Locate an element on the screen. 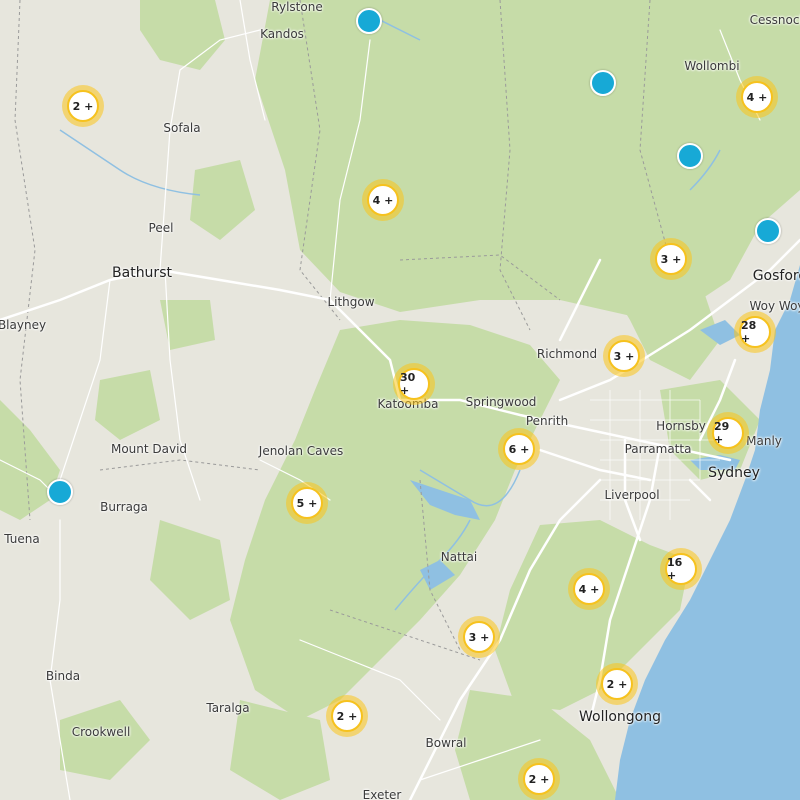 The image size is (800, 800). cluster-count: 5 + is located at coordinates (307, 503).